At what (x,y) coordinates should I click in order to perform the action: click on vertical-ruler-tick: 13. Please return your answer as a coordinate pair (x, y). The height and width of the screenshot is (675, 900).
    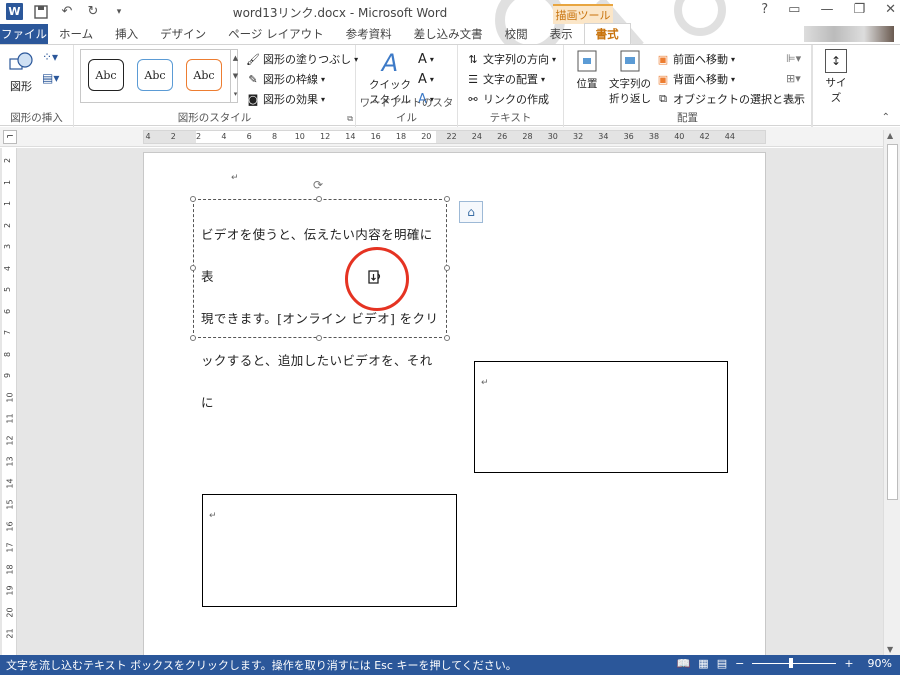
    Looking at the image, I should click on (10, 461).